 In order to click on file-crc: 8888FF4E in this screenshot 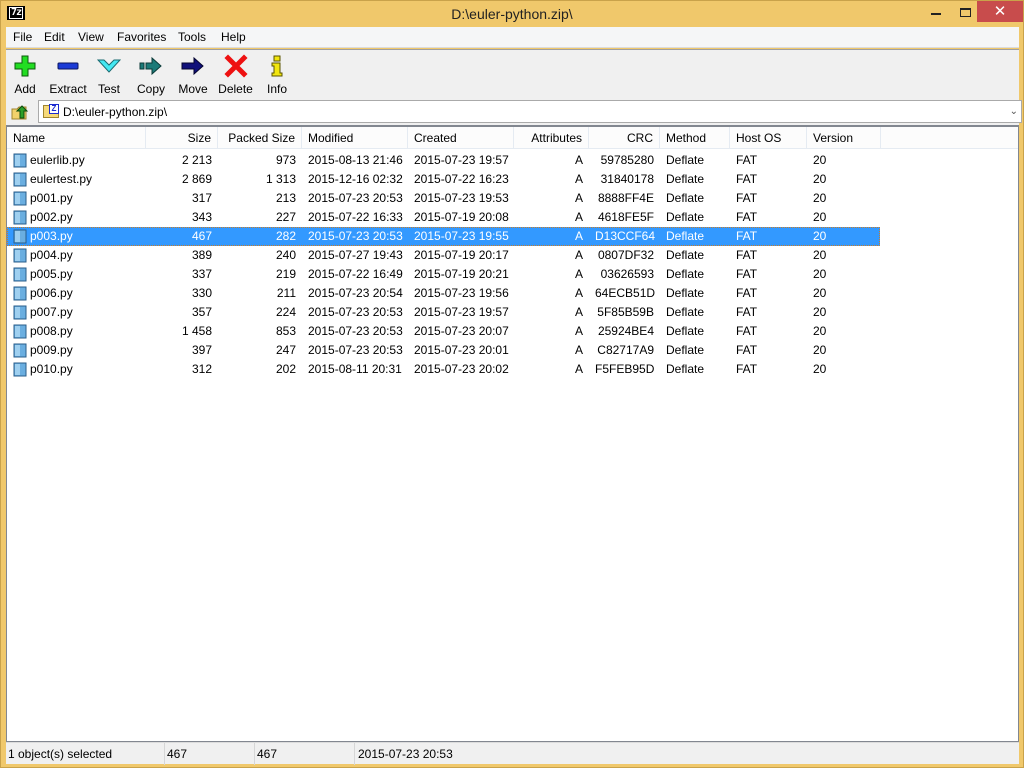, I will do `click(625, 198)`.